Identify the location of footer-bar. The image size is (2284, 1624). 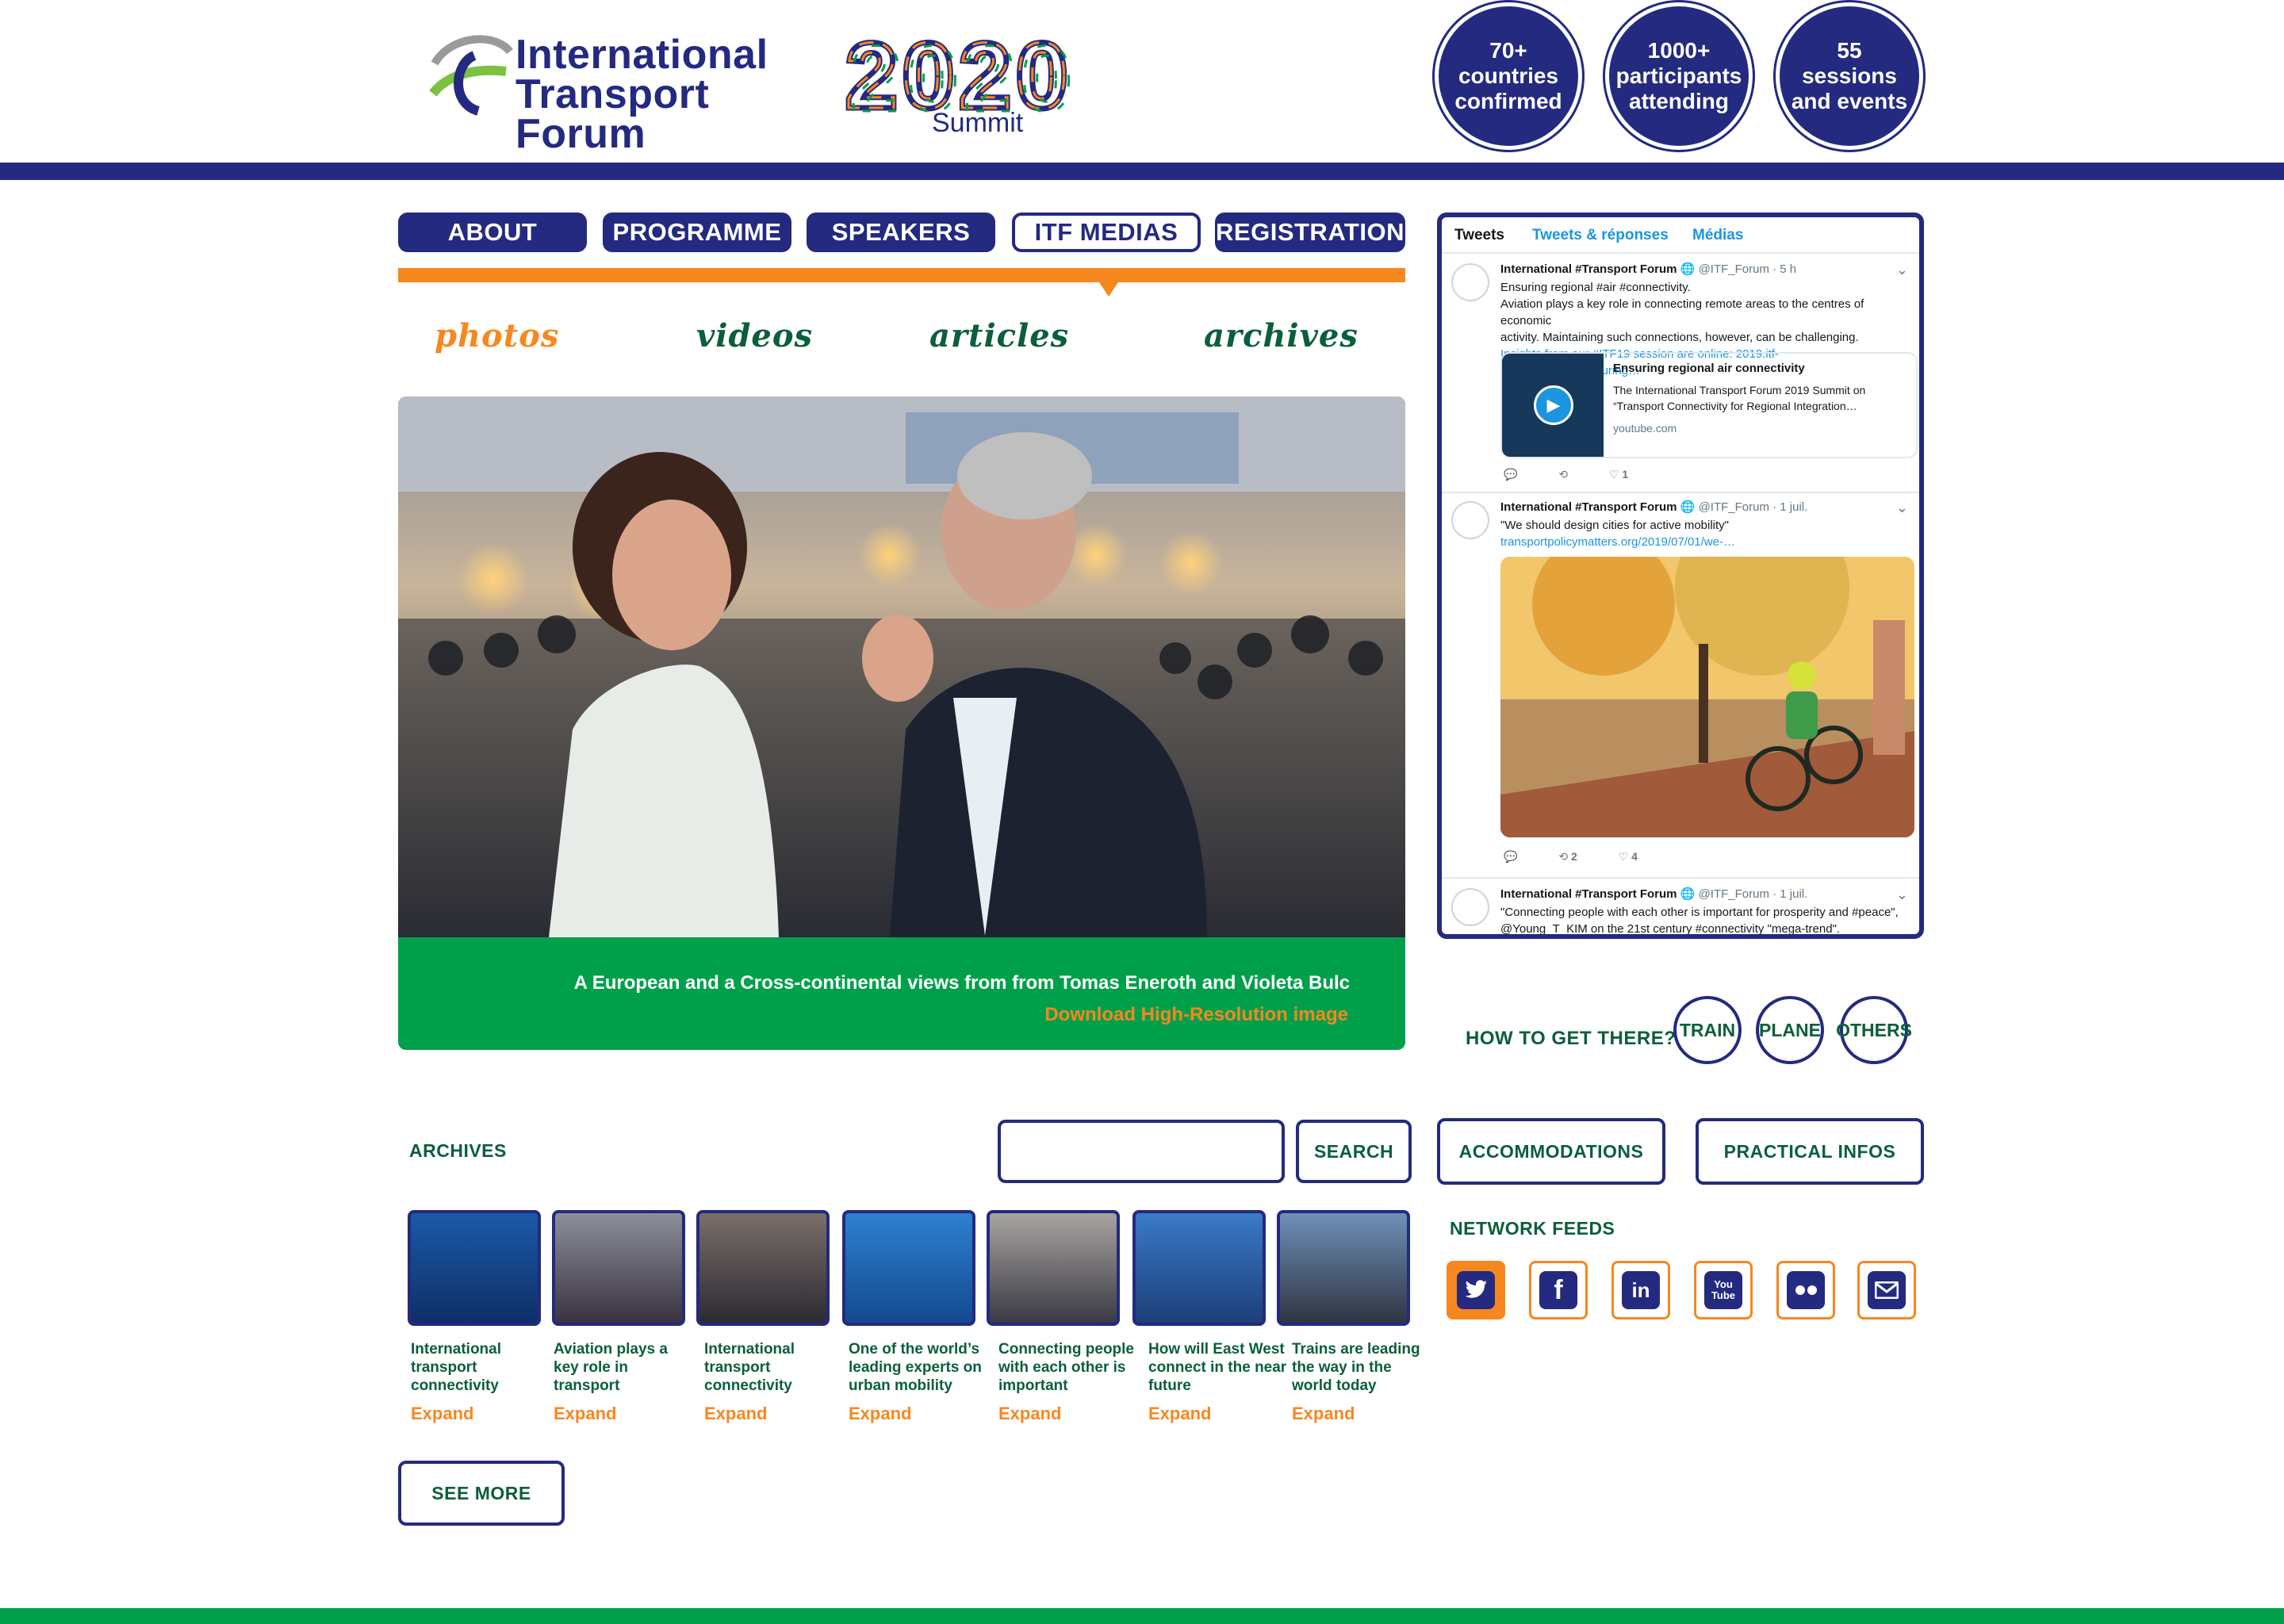
(1142, 1616).